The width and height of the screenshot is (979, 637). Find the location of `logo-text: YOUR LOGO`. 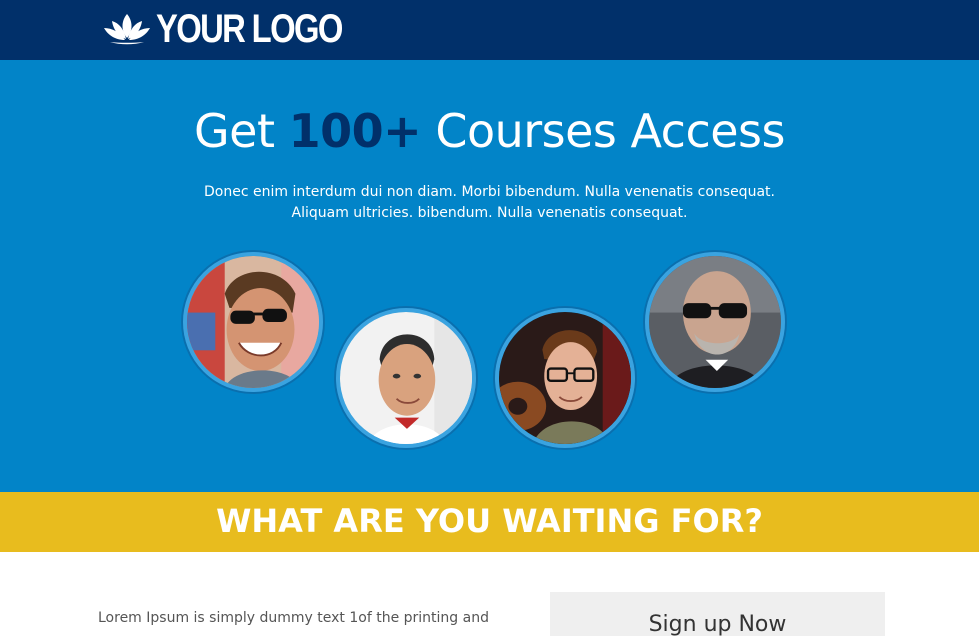

logo-text: YOUR LOGO is located at coordinates (249, 28).